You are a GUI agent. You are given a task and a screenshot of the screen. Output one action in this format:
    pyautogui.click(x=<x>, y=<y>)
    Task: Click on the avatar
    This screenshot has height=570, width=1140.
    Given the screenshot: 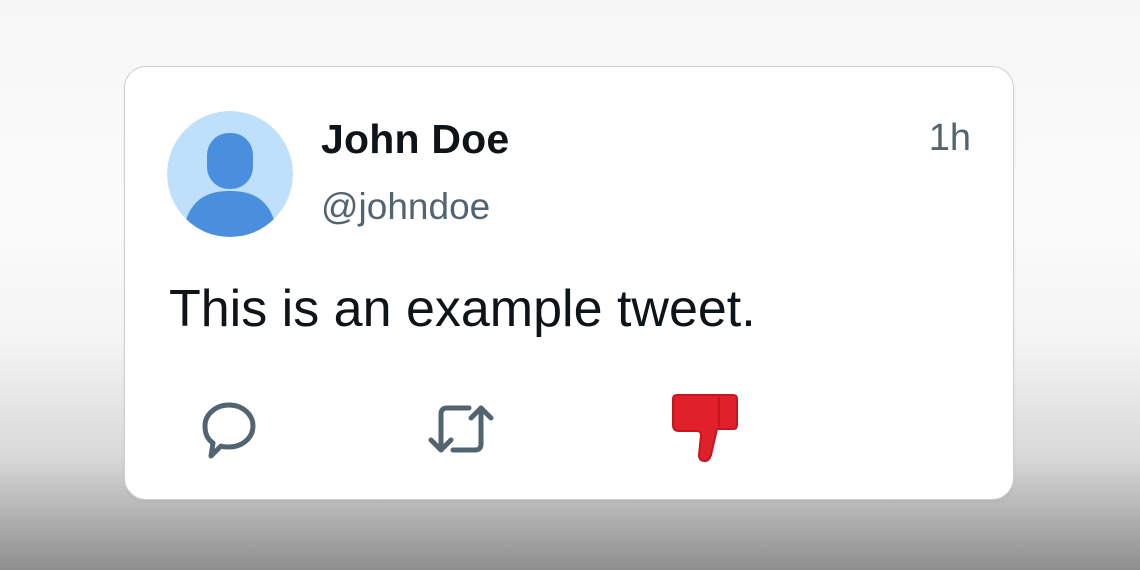 What is the action you would take?
    pyautogui.click(x=230, y=174)
    